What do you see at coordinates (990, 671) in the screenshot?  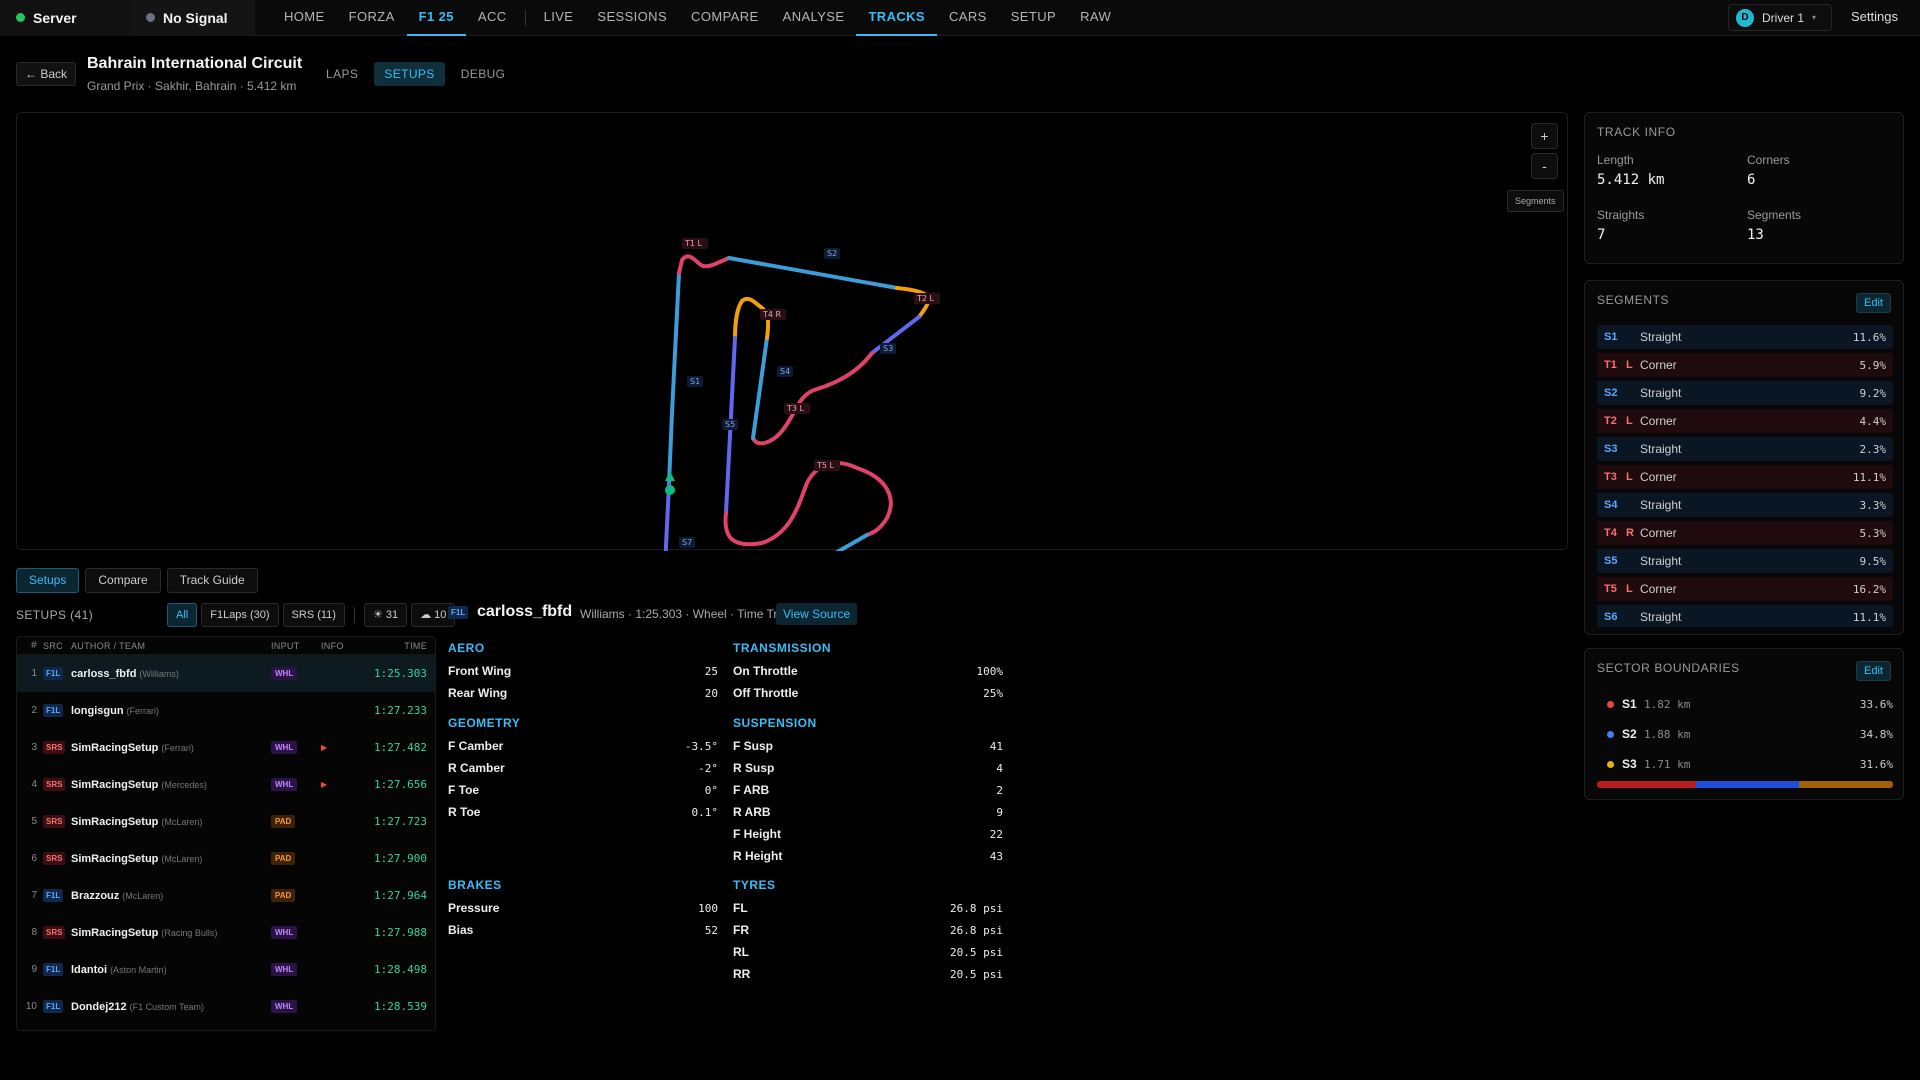 I see `setup-val: 100%` at bounding box center [990, 671].